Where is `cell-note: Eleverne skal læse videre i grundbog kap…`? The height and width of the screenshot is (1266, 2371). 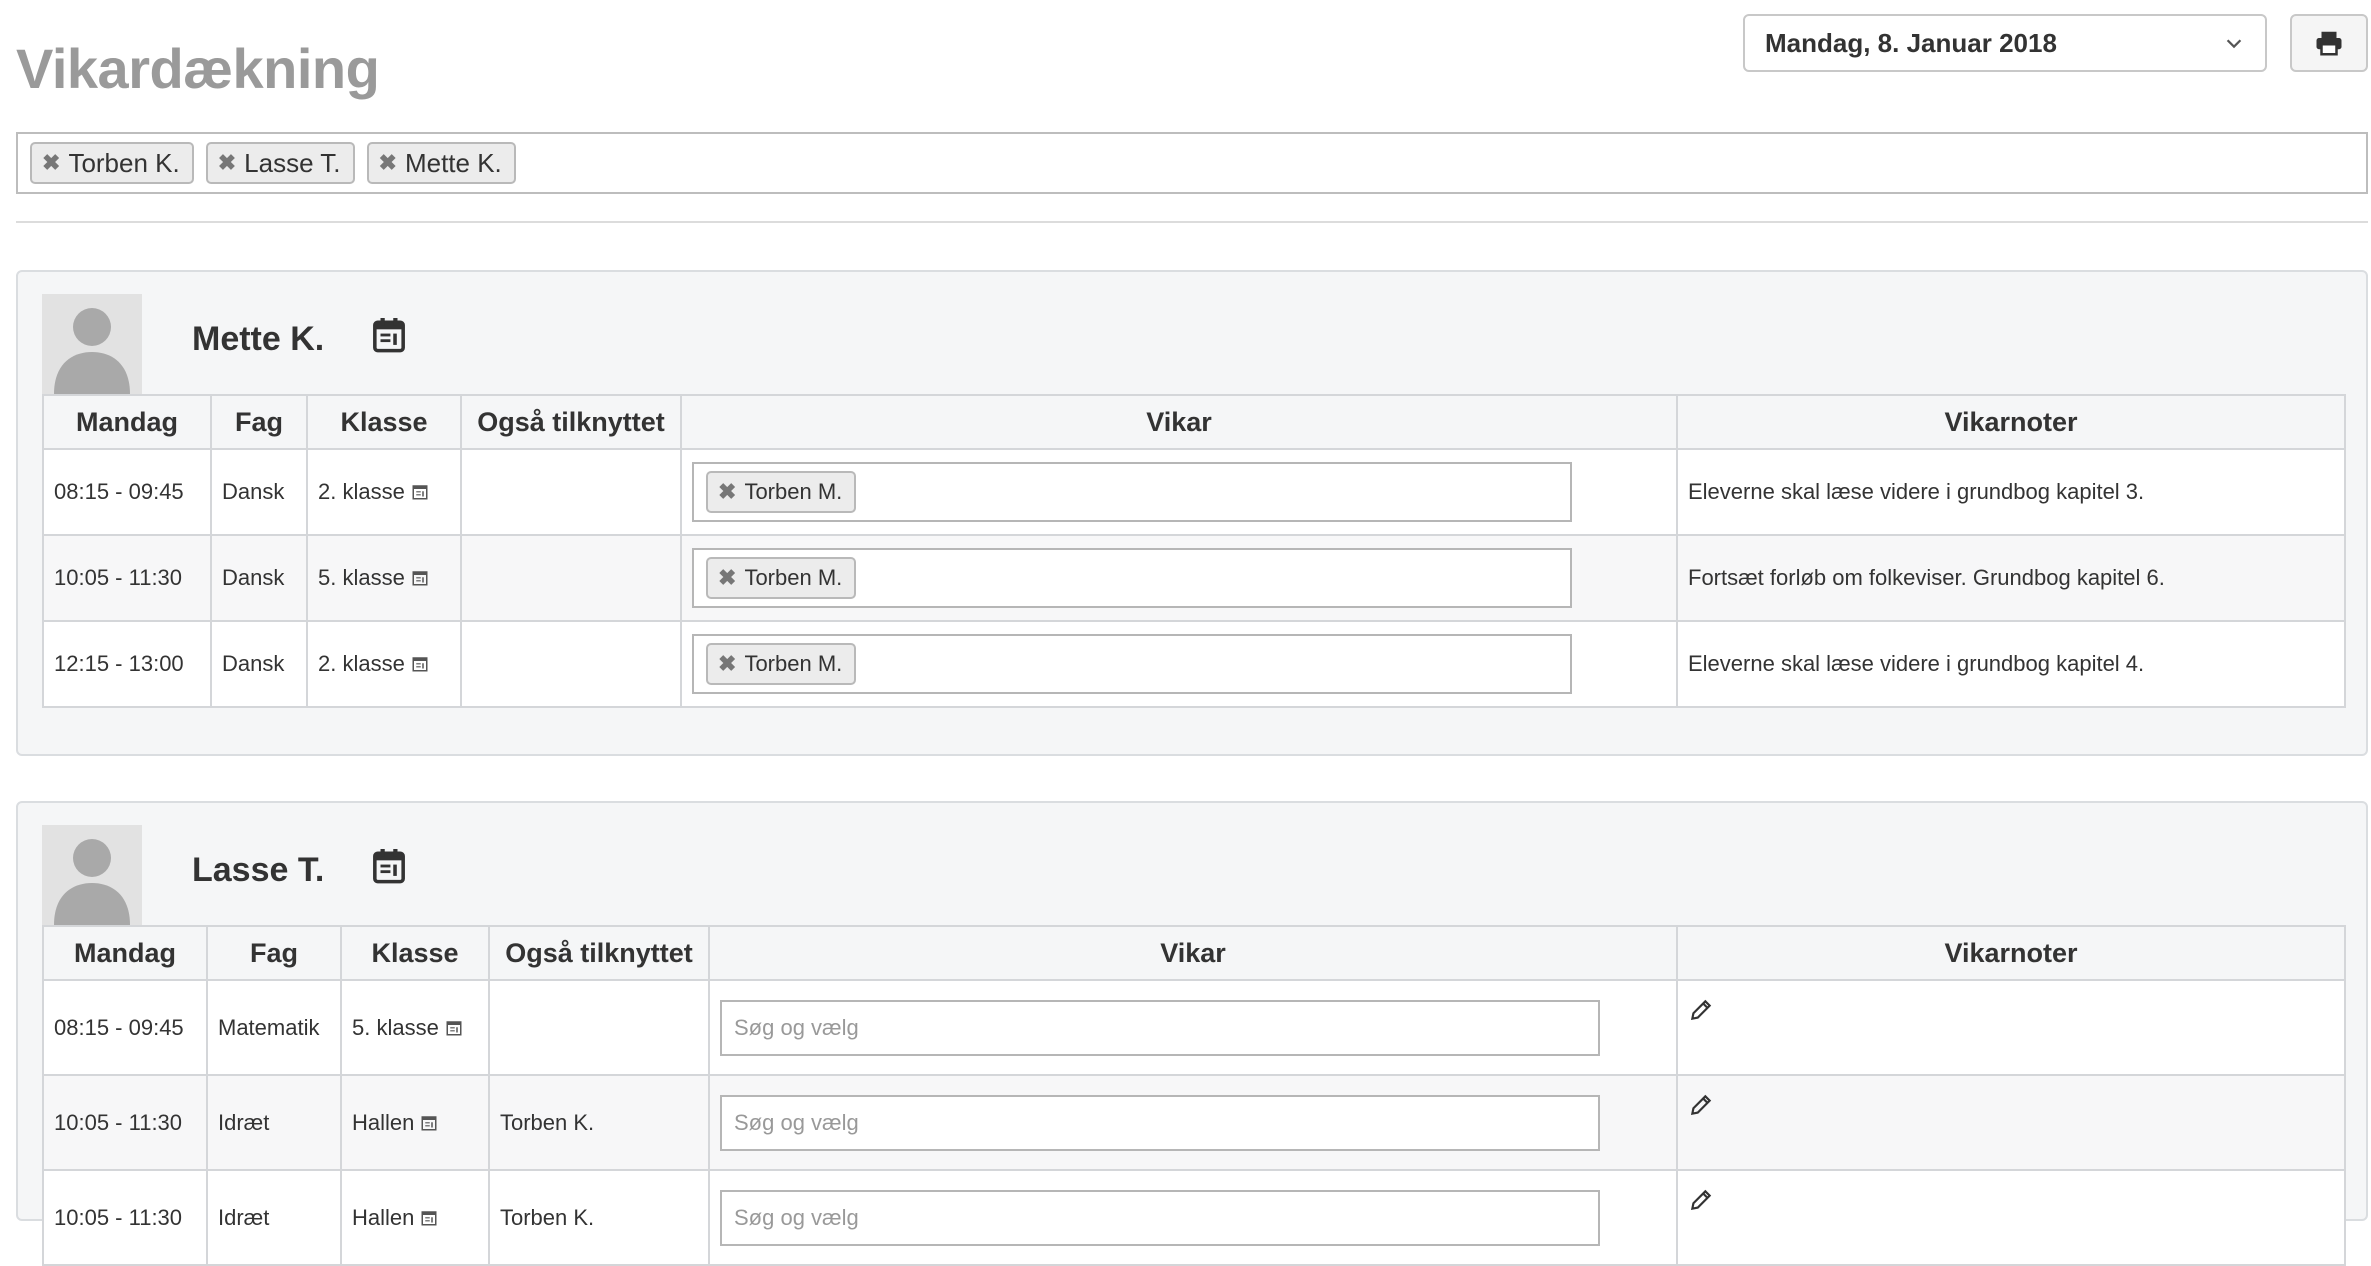
cell-note: Eleverne skal læse videre i grundbog kap… is located at coordinates (2011, 492).